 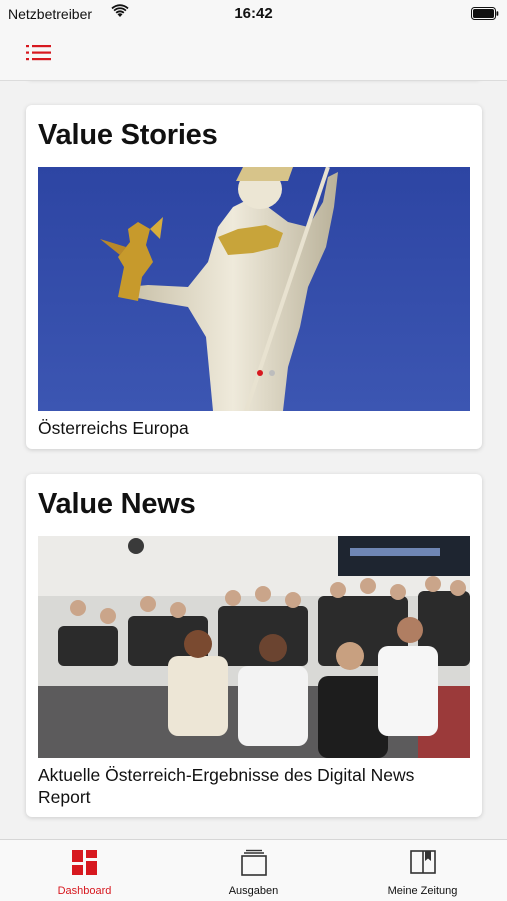 I want to click on tab-meine-zeitung: Meine Zeitung, so click(x=422, y=870).